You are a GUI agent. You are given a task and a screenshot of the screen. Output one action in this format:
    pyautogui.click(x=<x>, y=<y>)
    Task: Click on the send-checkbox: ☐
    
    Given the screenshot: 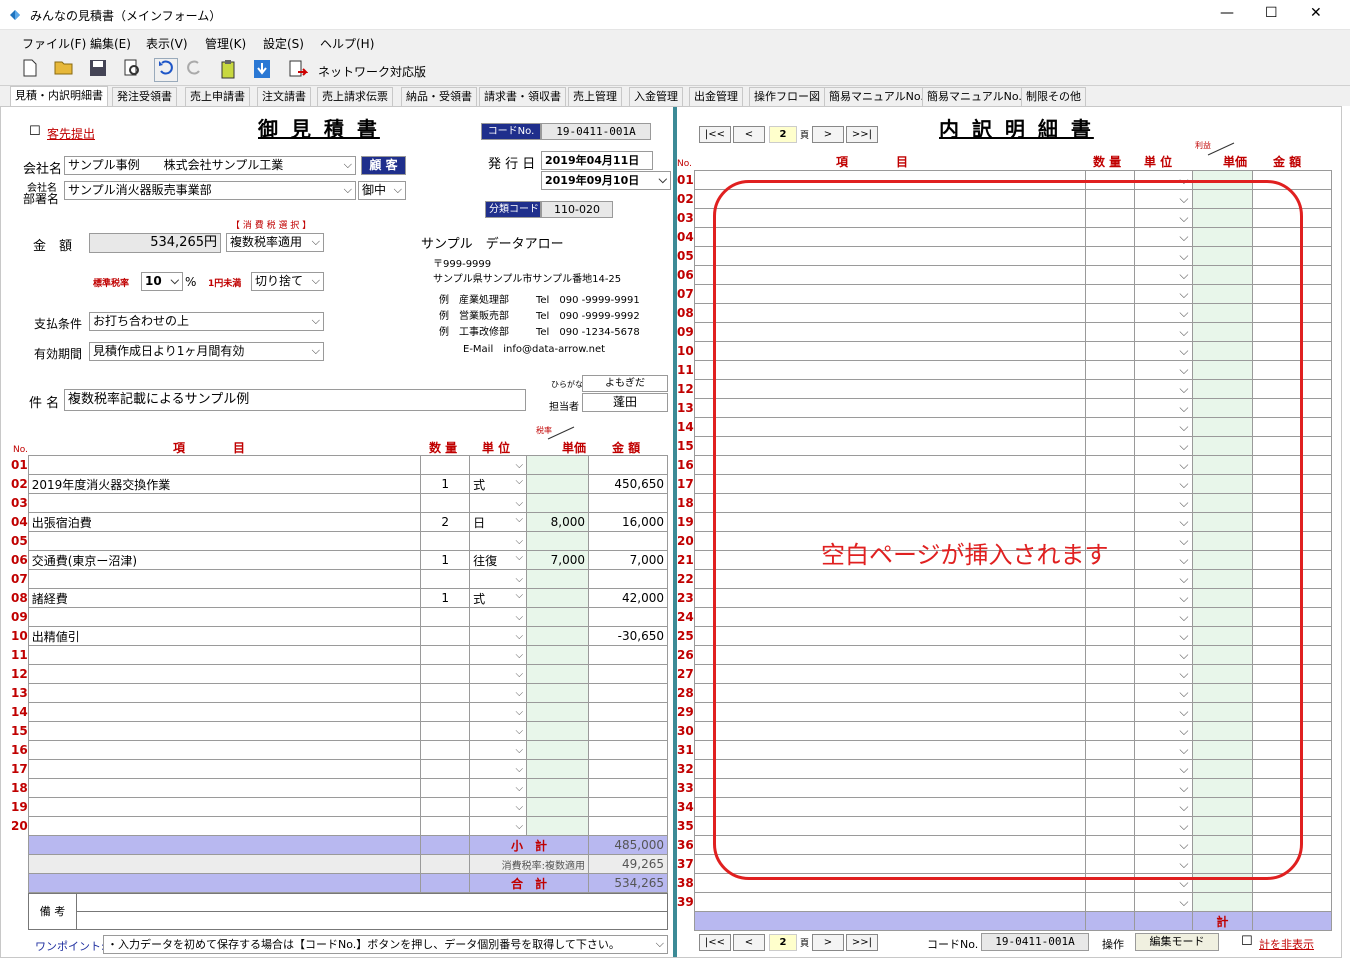 What is the action you would take?
    pyautogui.click(x=35, y=131)
    